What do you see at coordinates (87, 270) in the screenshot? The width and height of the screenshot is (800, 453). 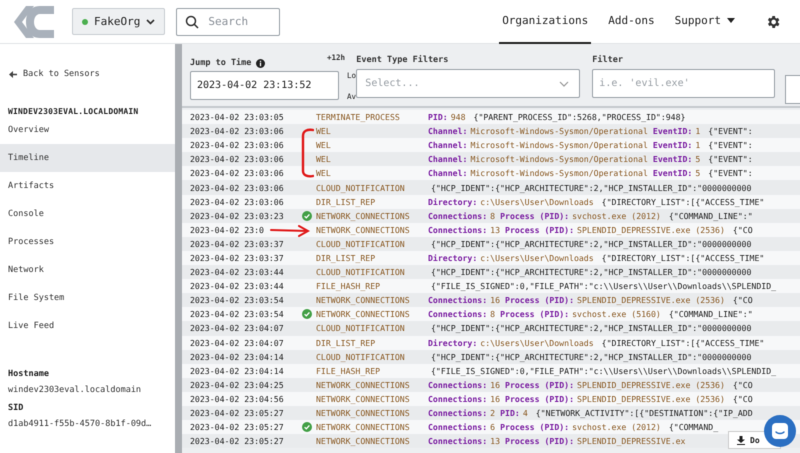 I see `sidebar-item: Network` at bounding box center [87, 270].